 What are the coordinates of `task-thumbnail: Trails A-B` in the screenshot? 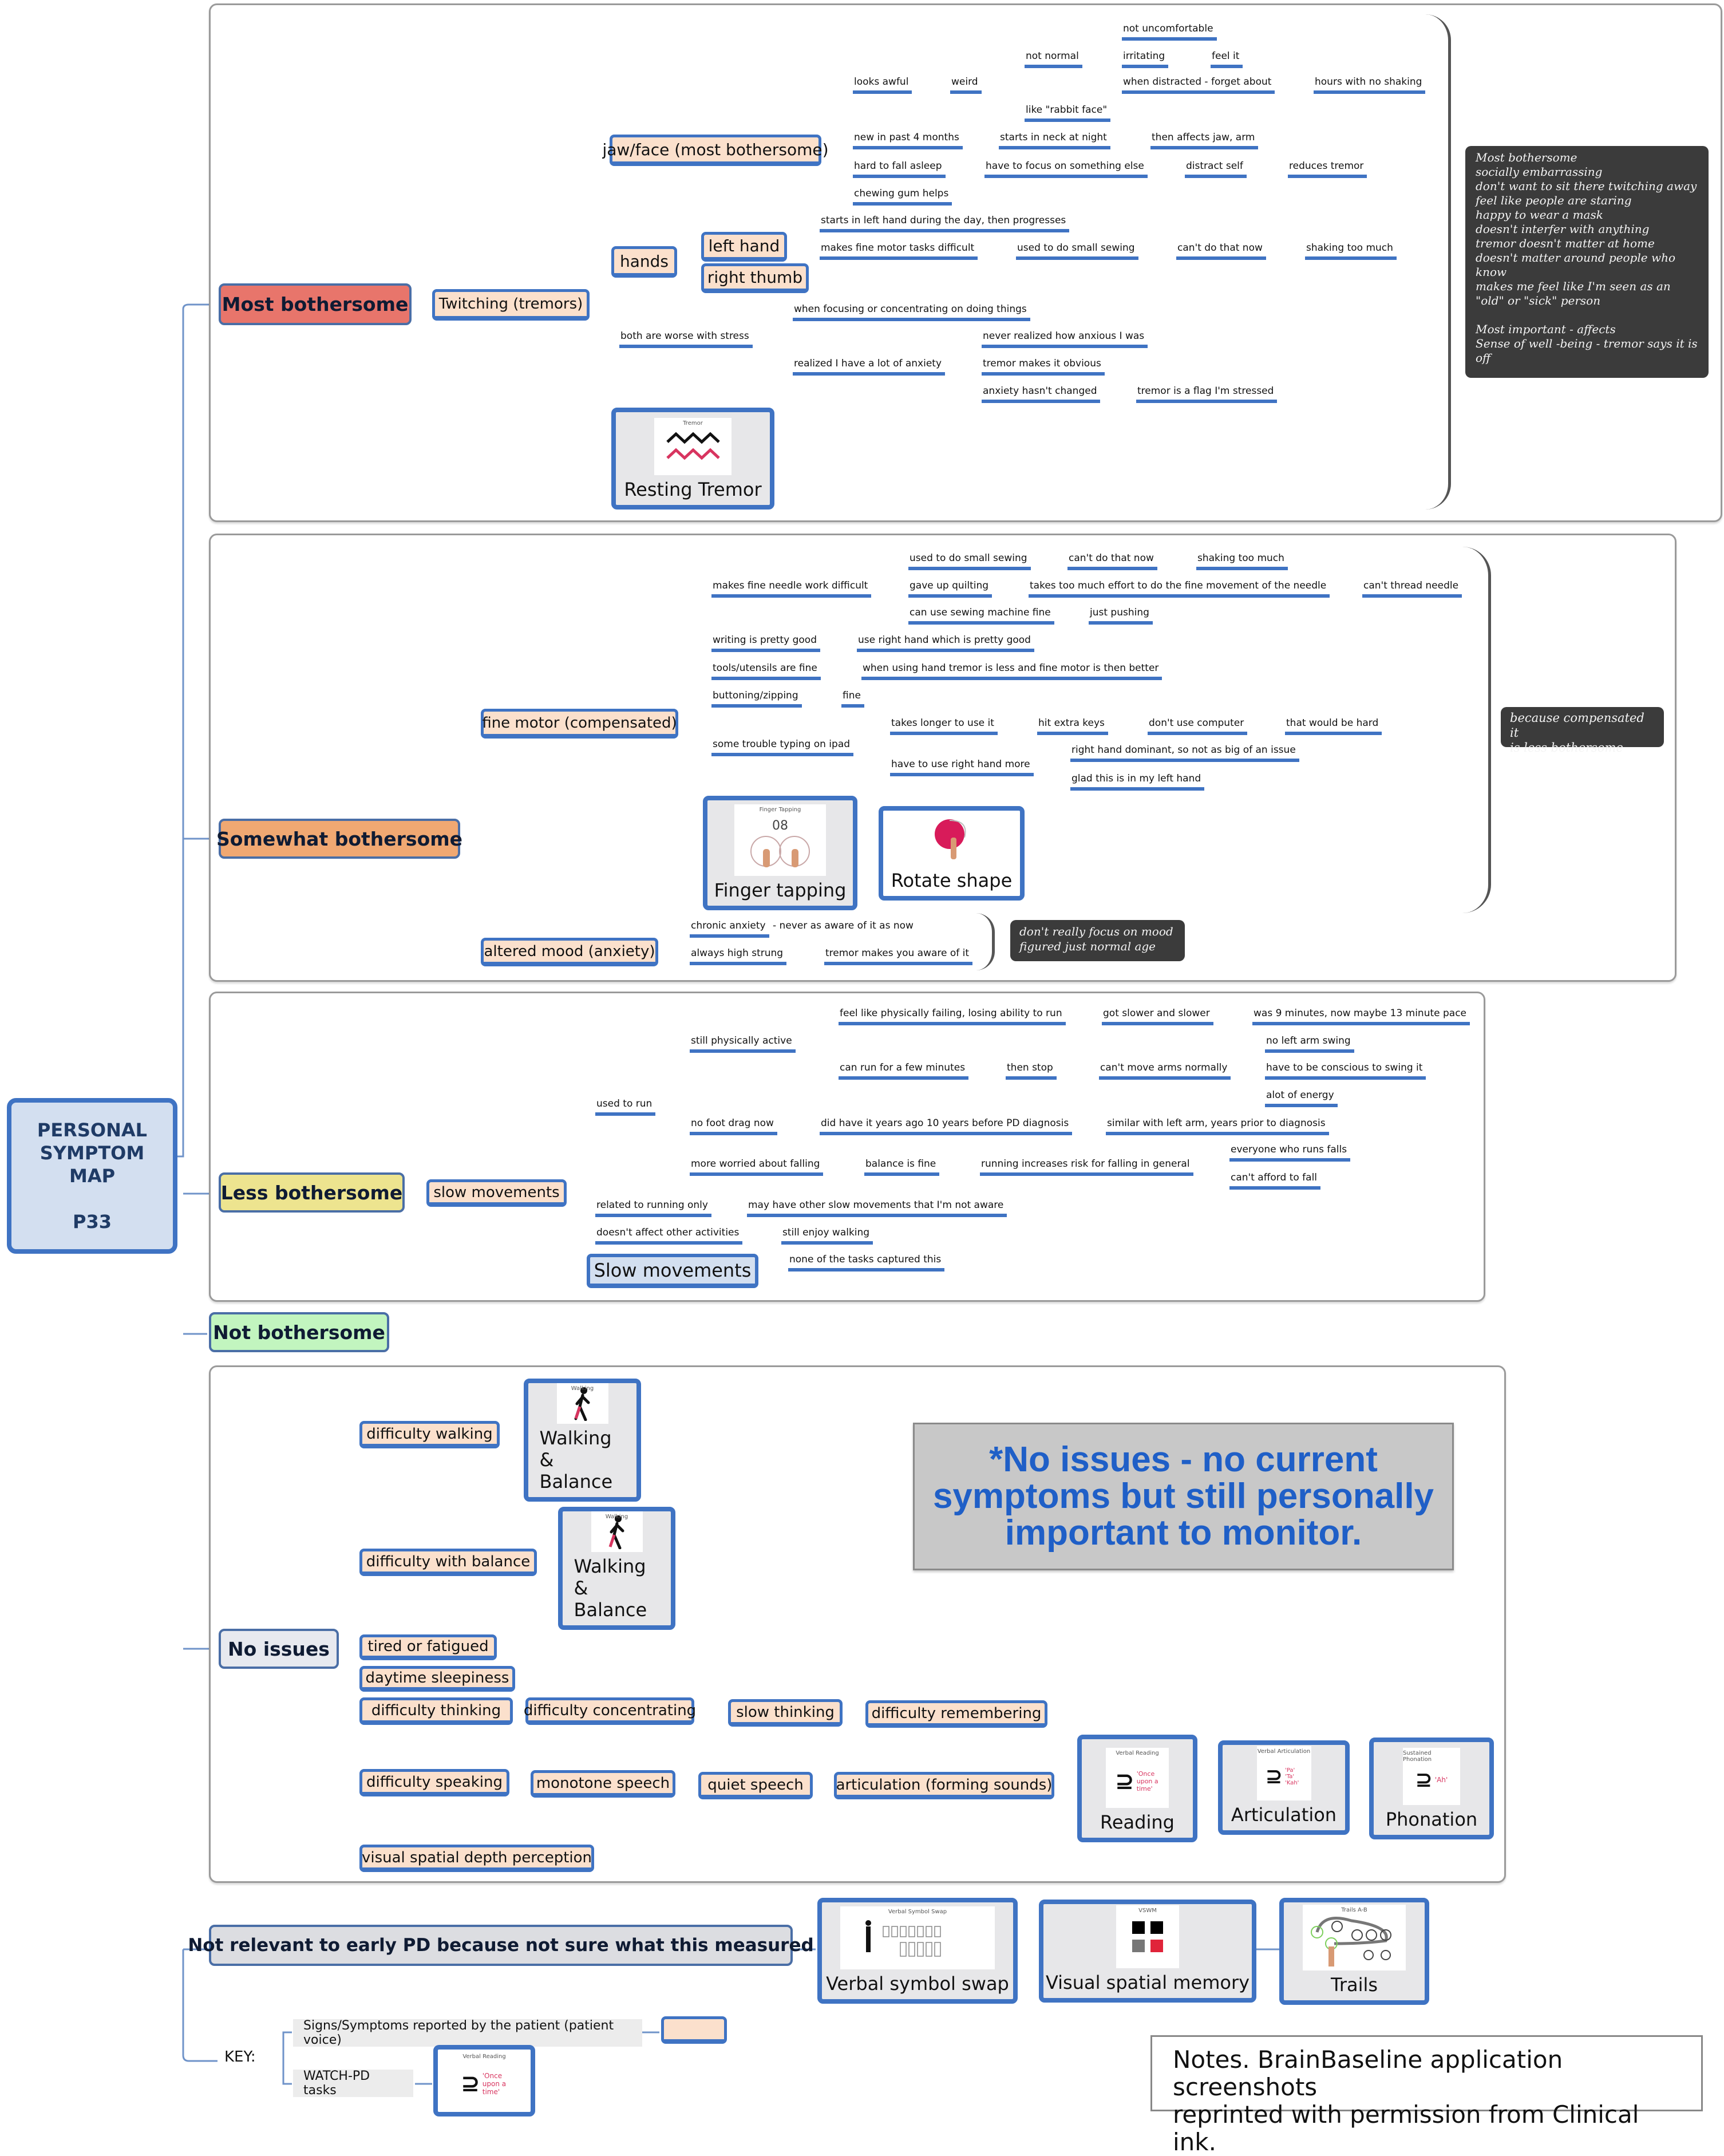 It's located at (1355, 1938).